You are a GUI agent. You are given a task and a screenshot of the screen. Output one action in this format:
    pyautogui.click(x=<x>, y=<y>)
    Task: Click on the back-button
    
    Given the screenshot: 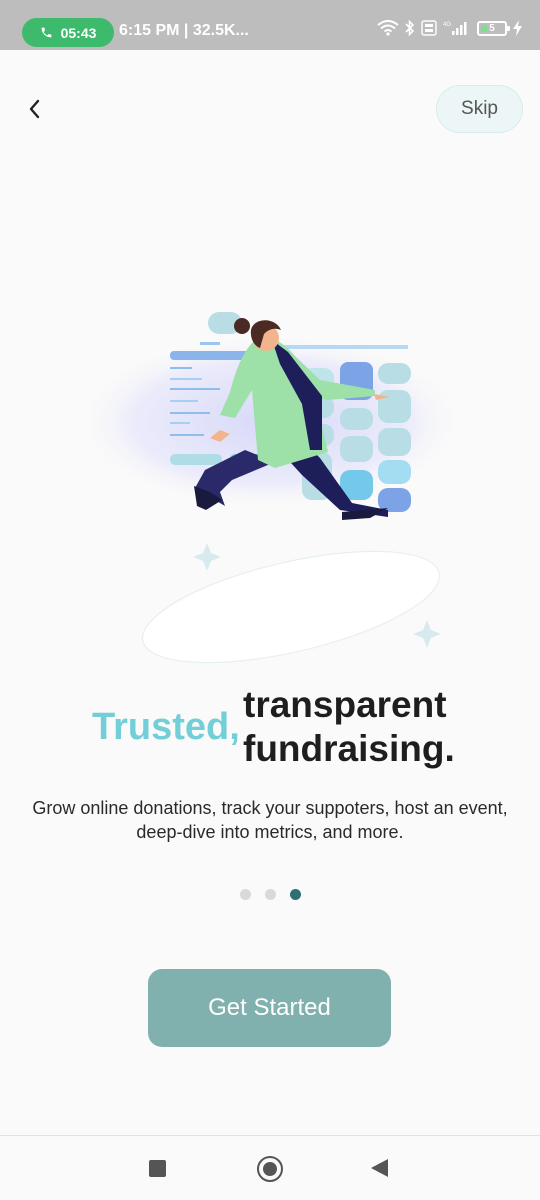 What is the action you would take?
    pyautogui.click(x=34, y=109)
    